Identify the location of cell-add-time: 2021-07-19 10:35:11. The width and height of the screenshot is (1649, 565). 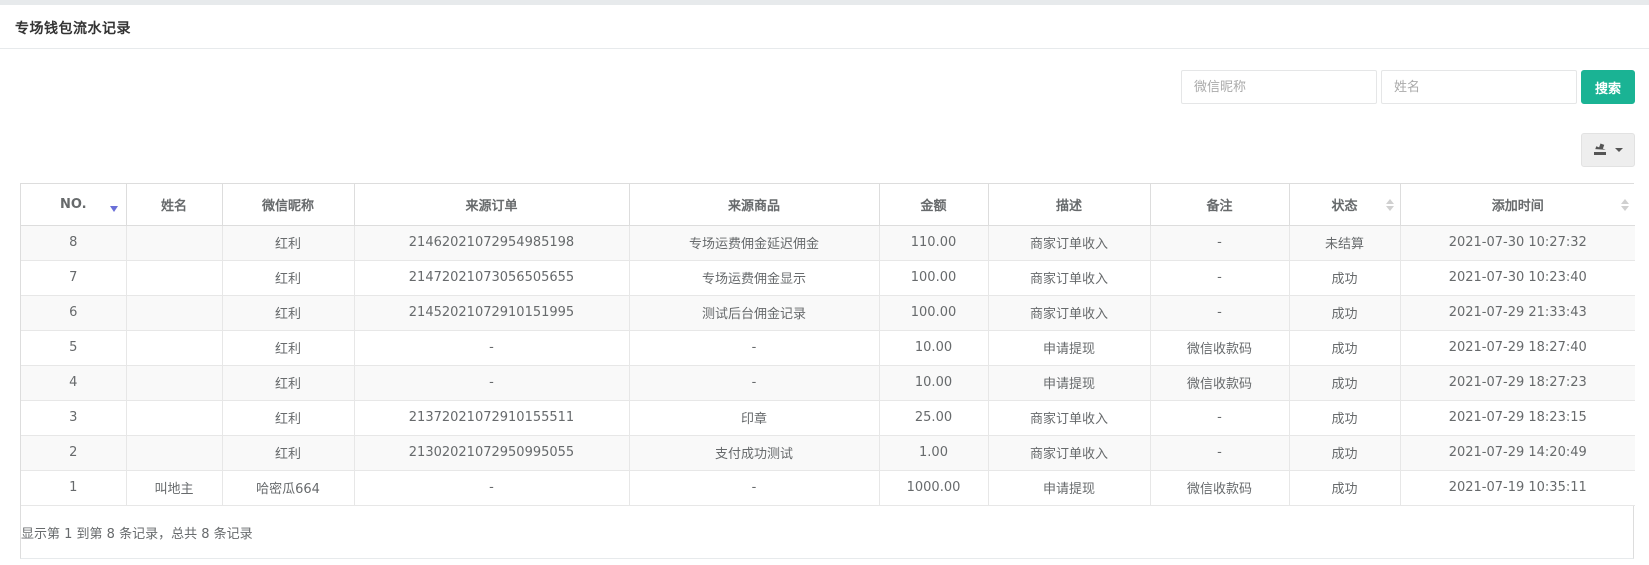
(1517, 488).